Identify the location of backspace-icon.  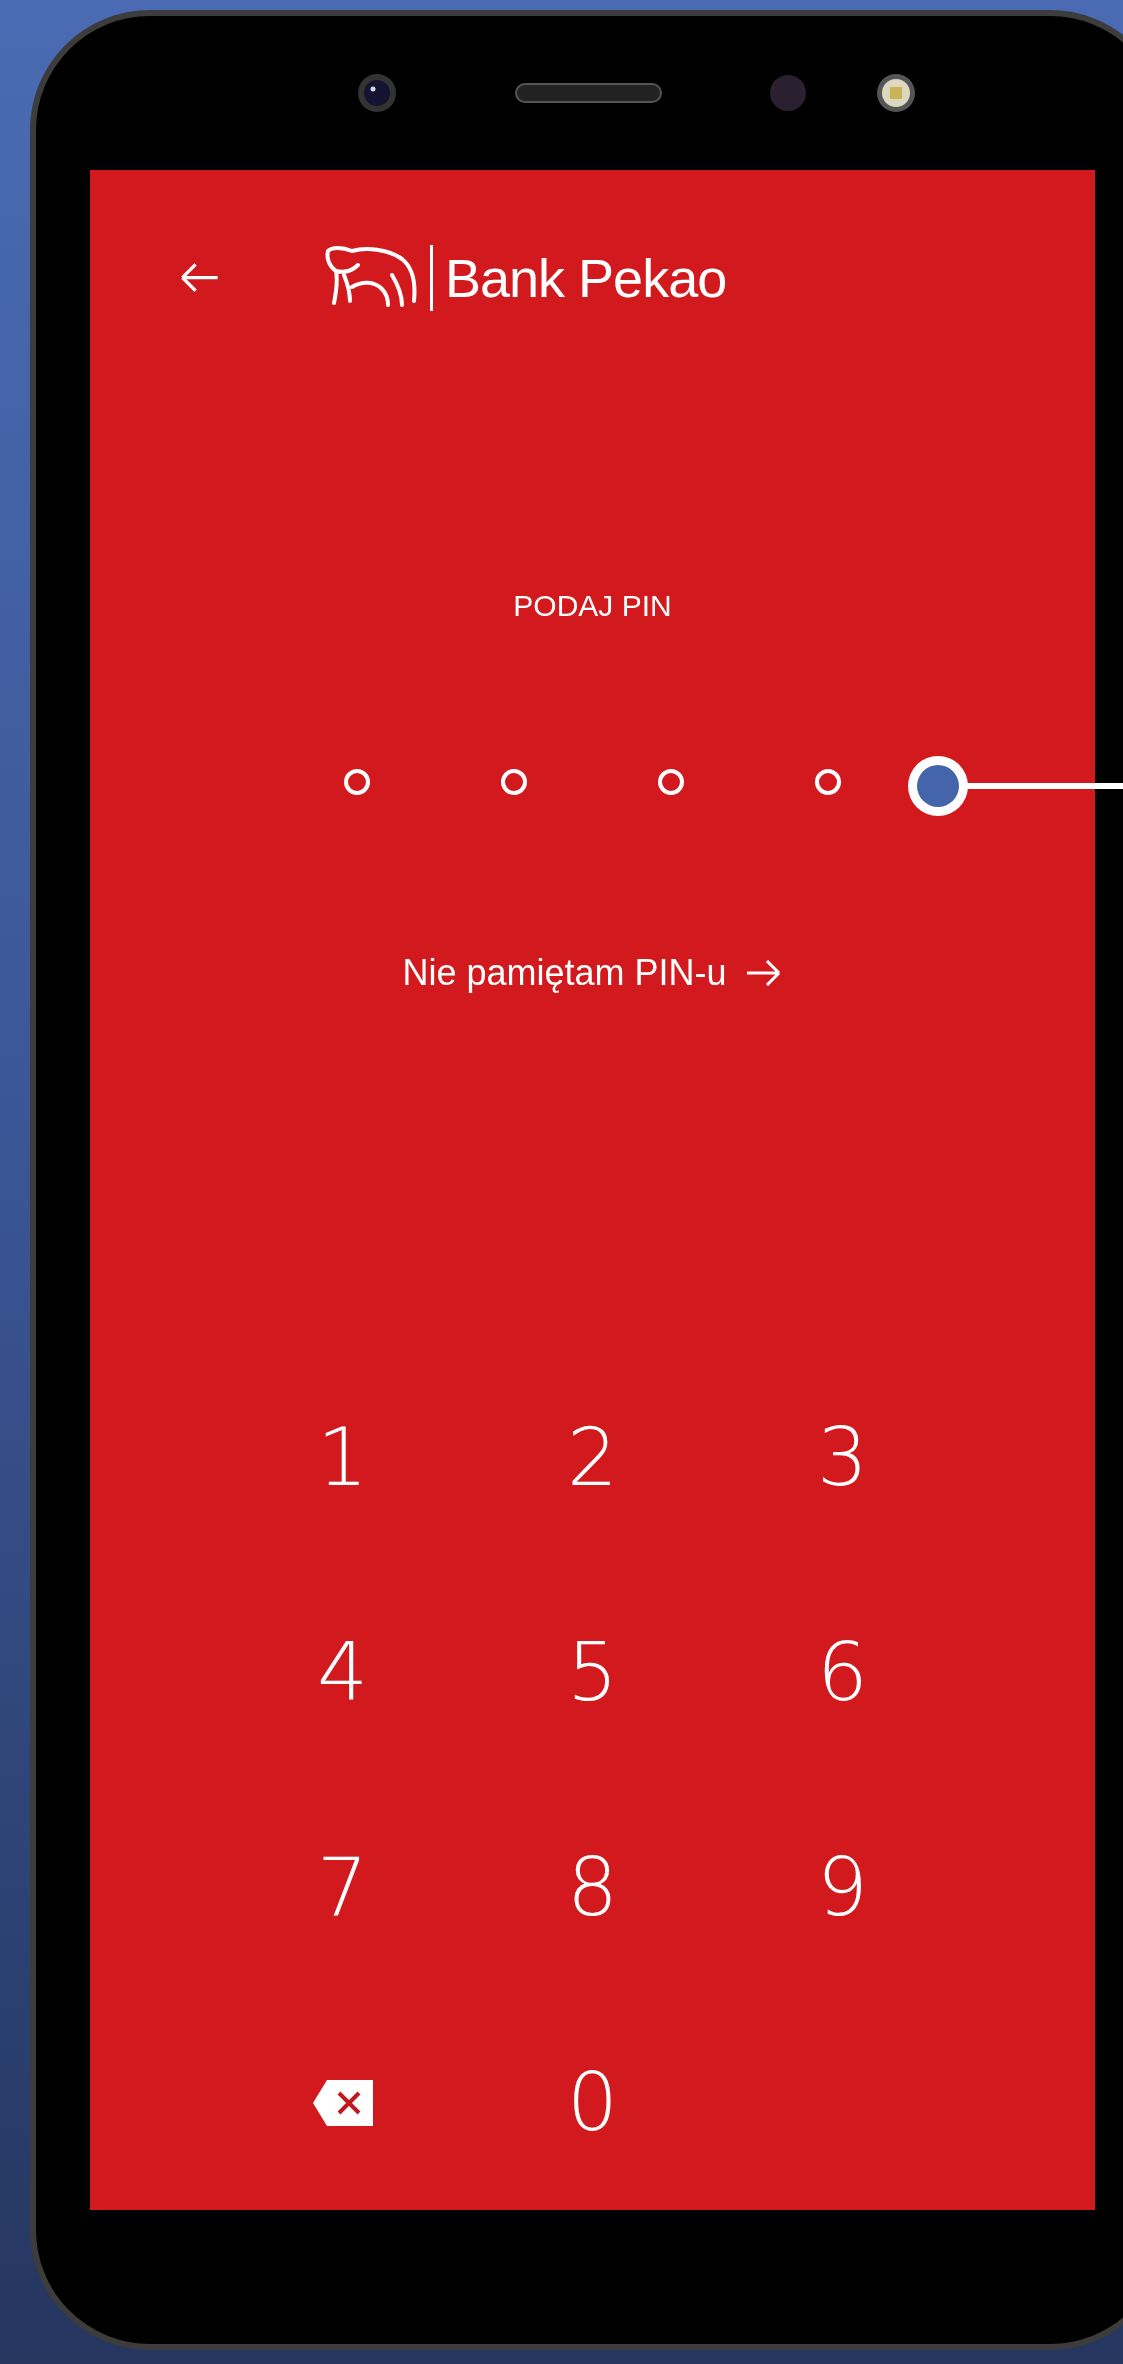
(342, 2102).